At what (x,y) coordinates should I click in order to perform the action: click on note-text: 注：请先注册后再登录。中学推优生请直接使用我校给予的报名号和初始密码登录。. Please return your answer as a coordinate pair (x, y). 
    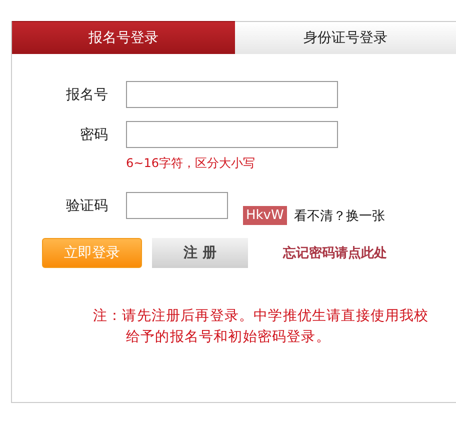
    Looking at the image, I should click on (261, 327).